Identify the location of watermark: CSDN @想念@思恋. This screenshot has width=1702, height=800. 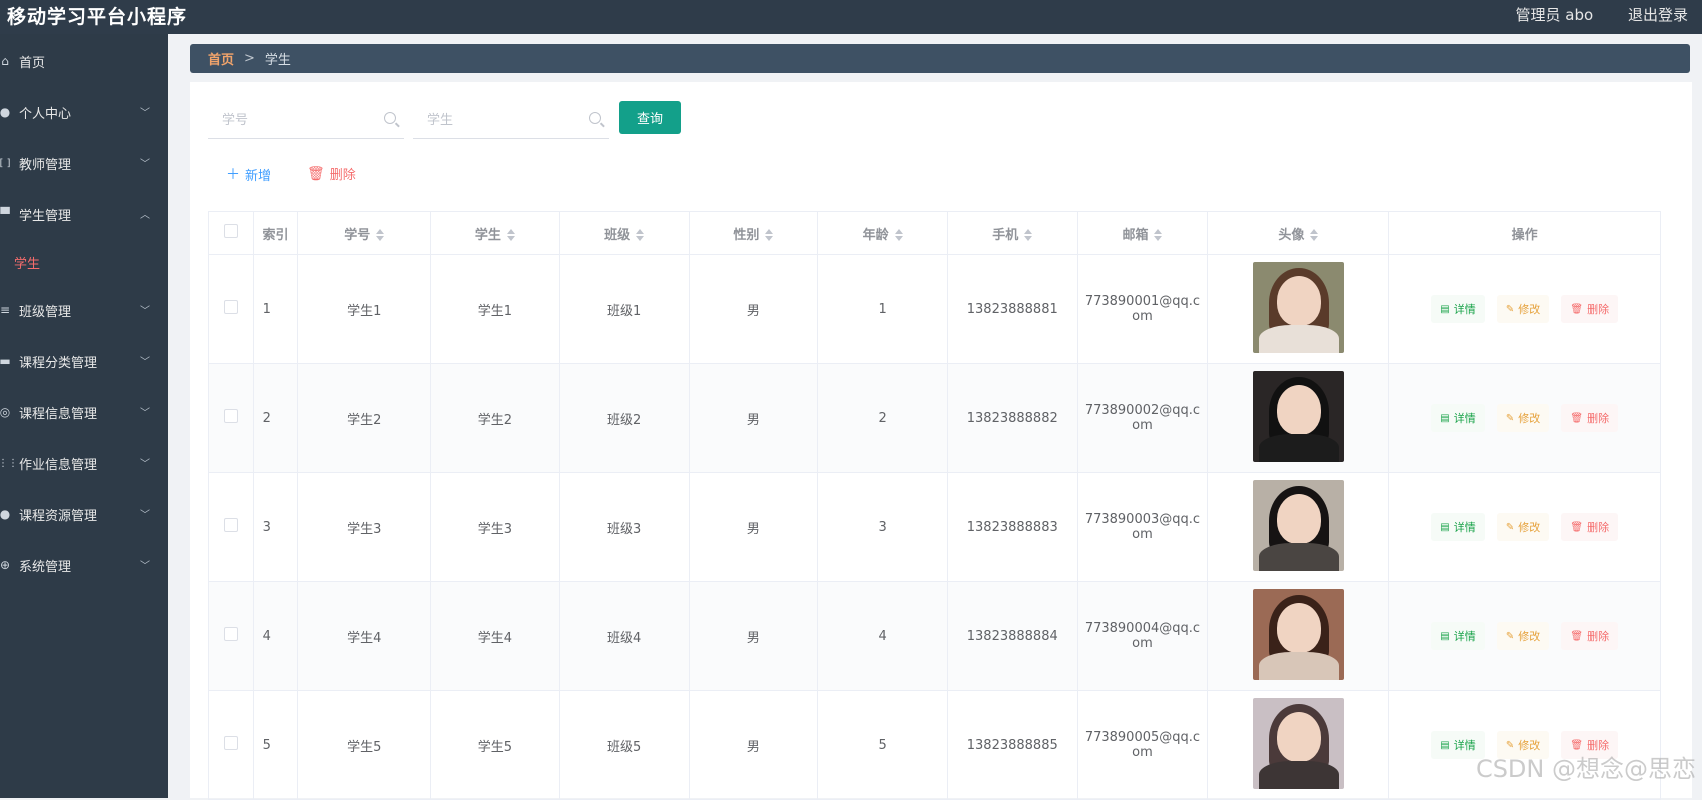
(1585, 769).